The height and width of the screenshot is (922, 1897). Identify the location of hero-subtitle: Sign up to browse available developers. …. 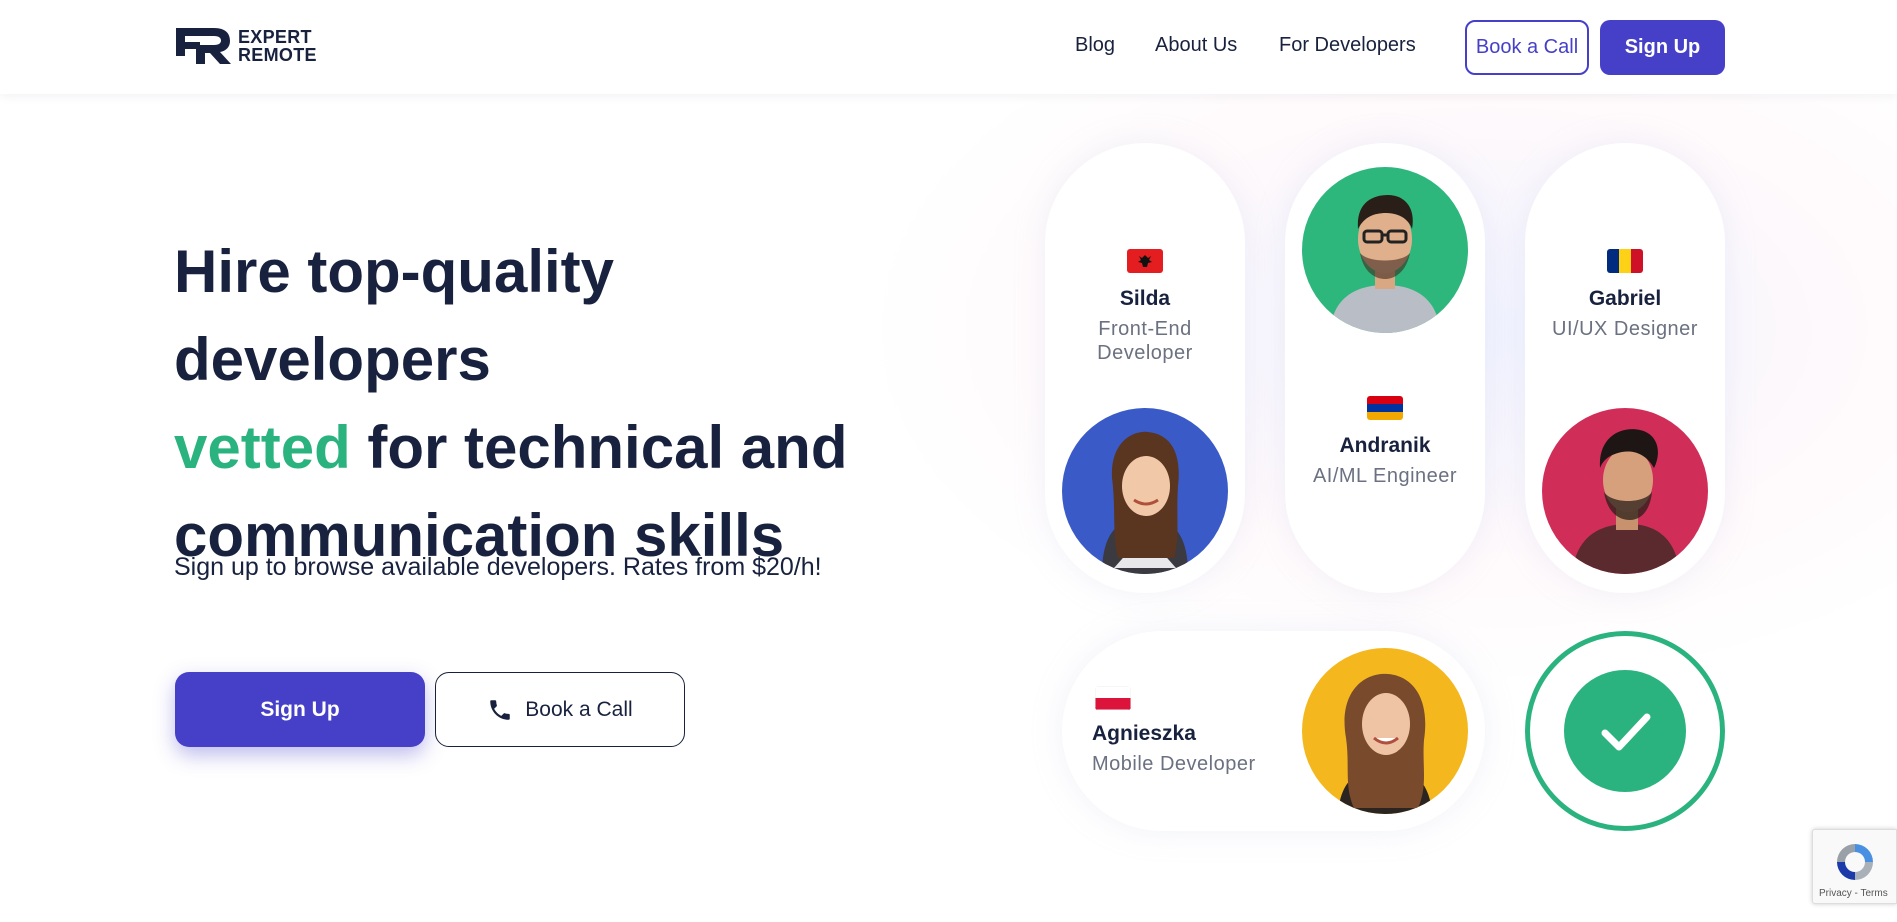
(498, 567).